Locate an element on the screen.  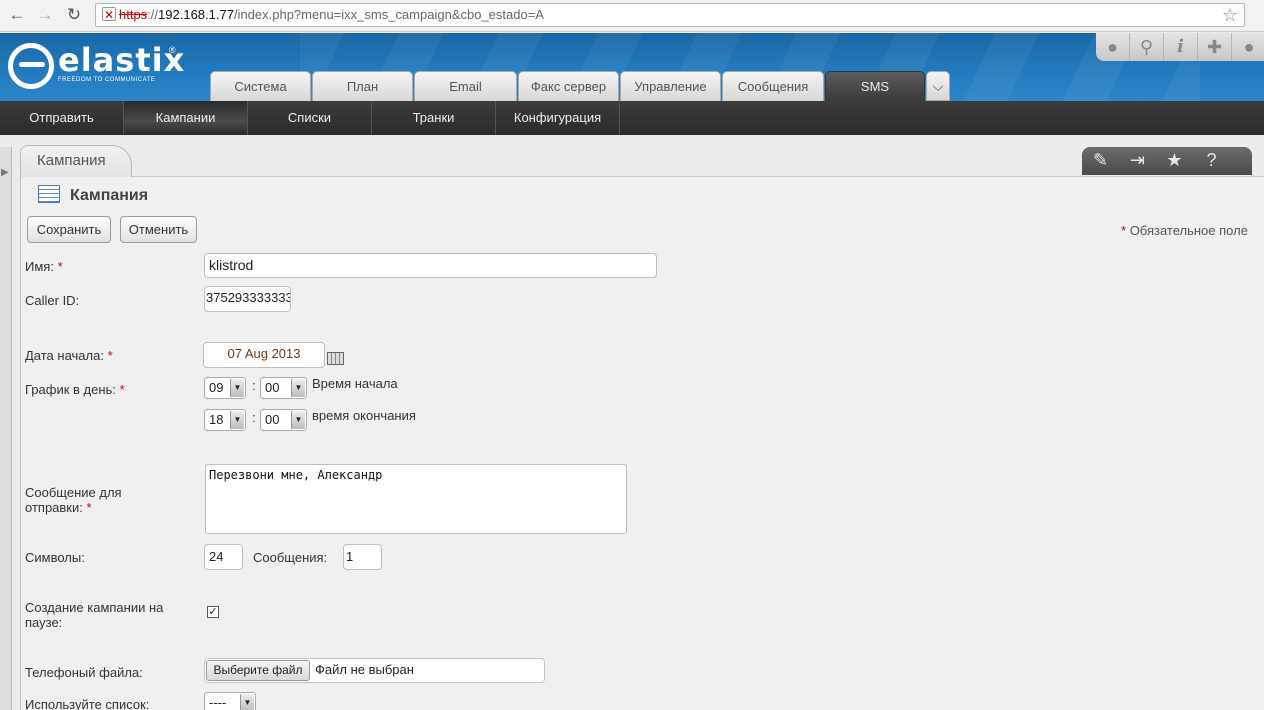
schedule-label-text: График в день: is located at coordinates (70, 389).